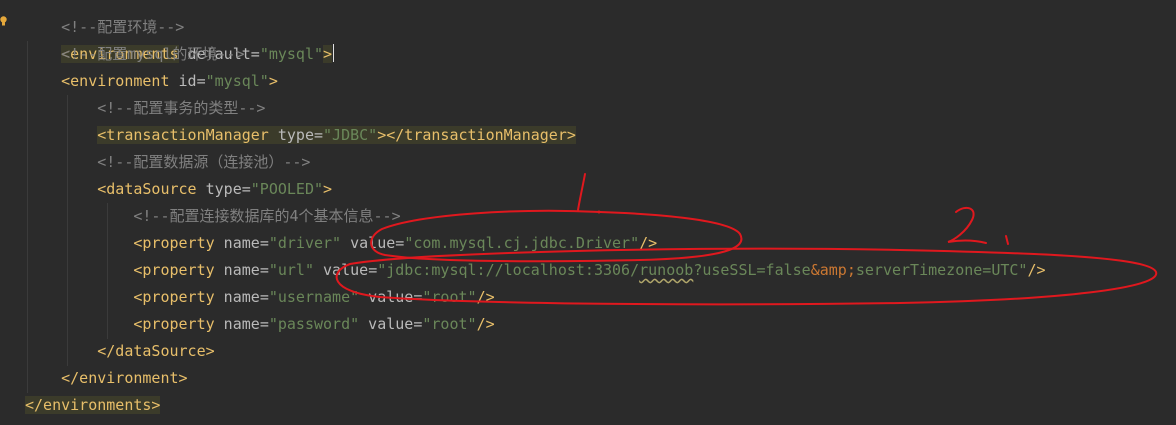 This screenshot has height=425, width=1176. What do you see at coordinates (147, 189) in the screenshot?
I see `xml-tag: <dataSource` at bounding box center [147, 189].